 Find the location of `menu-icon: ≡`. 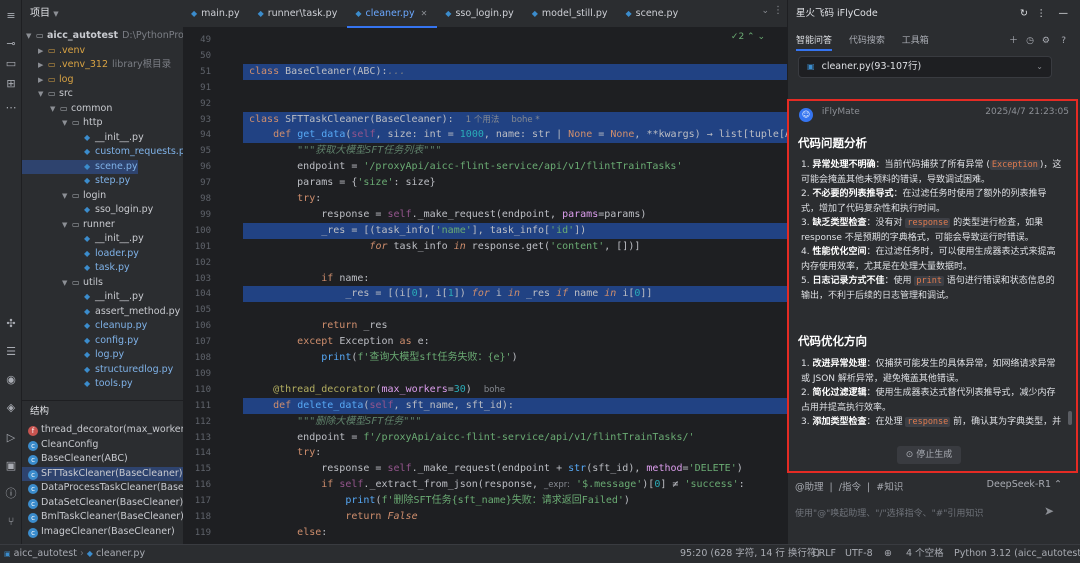

menu-icon: ≡ is located at coordinates (11, 16).